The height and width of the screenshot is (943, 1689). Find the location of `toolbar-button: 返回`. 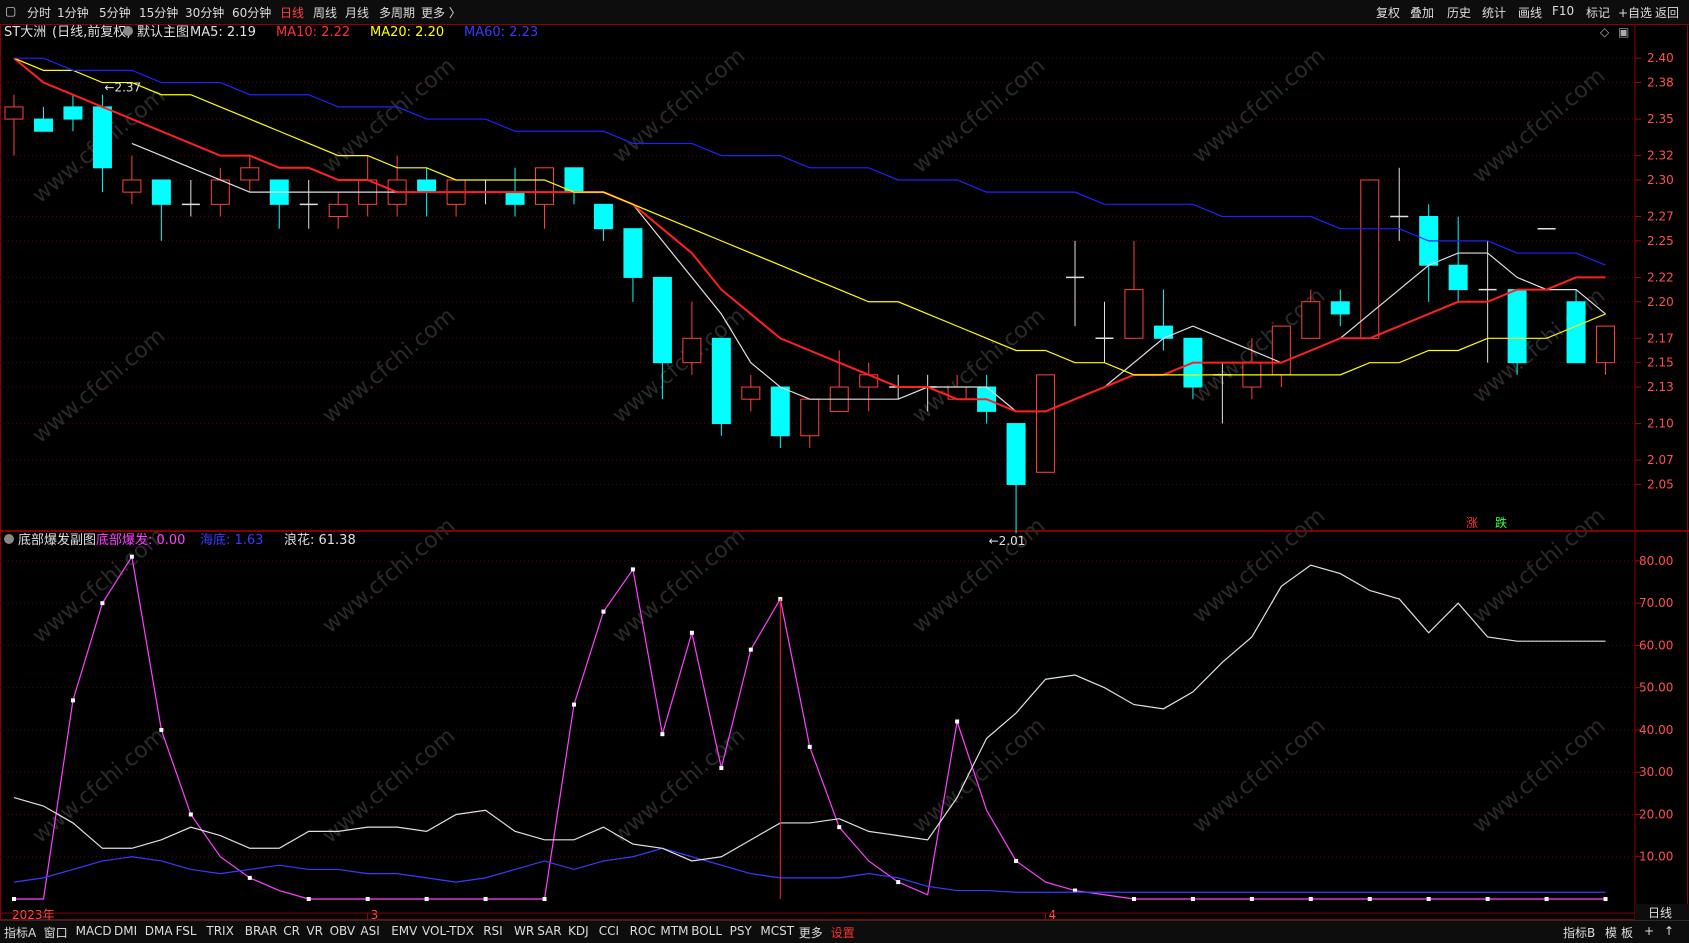

toolbar-button: 返回 is located at coordinates (1667, 12).